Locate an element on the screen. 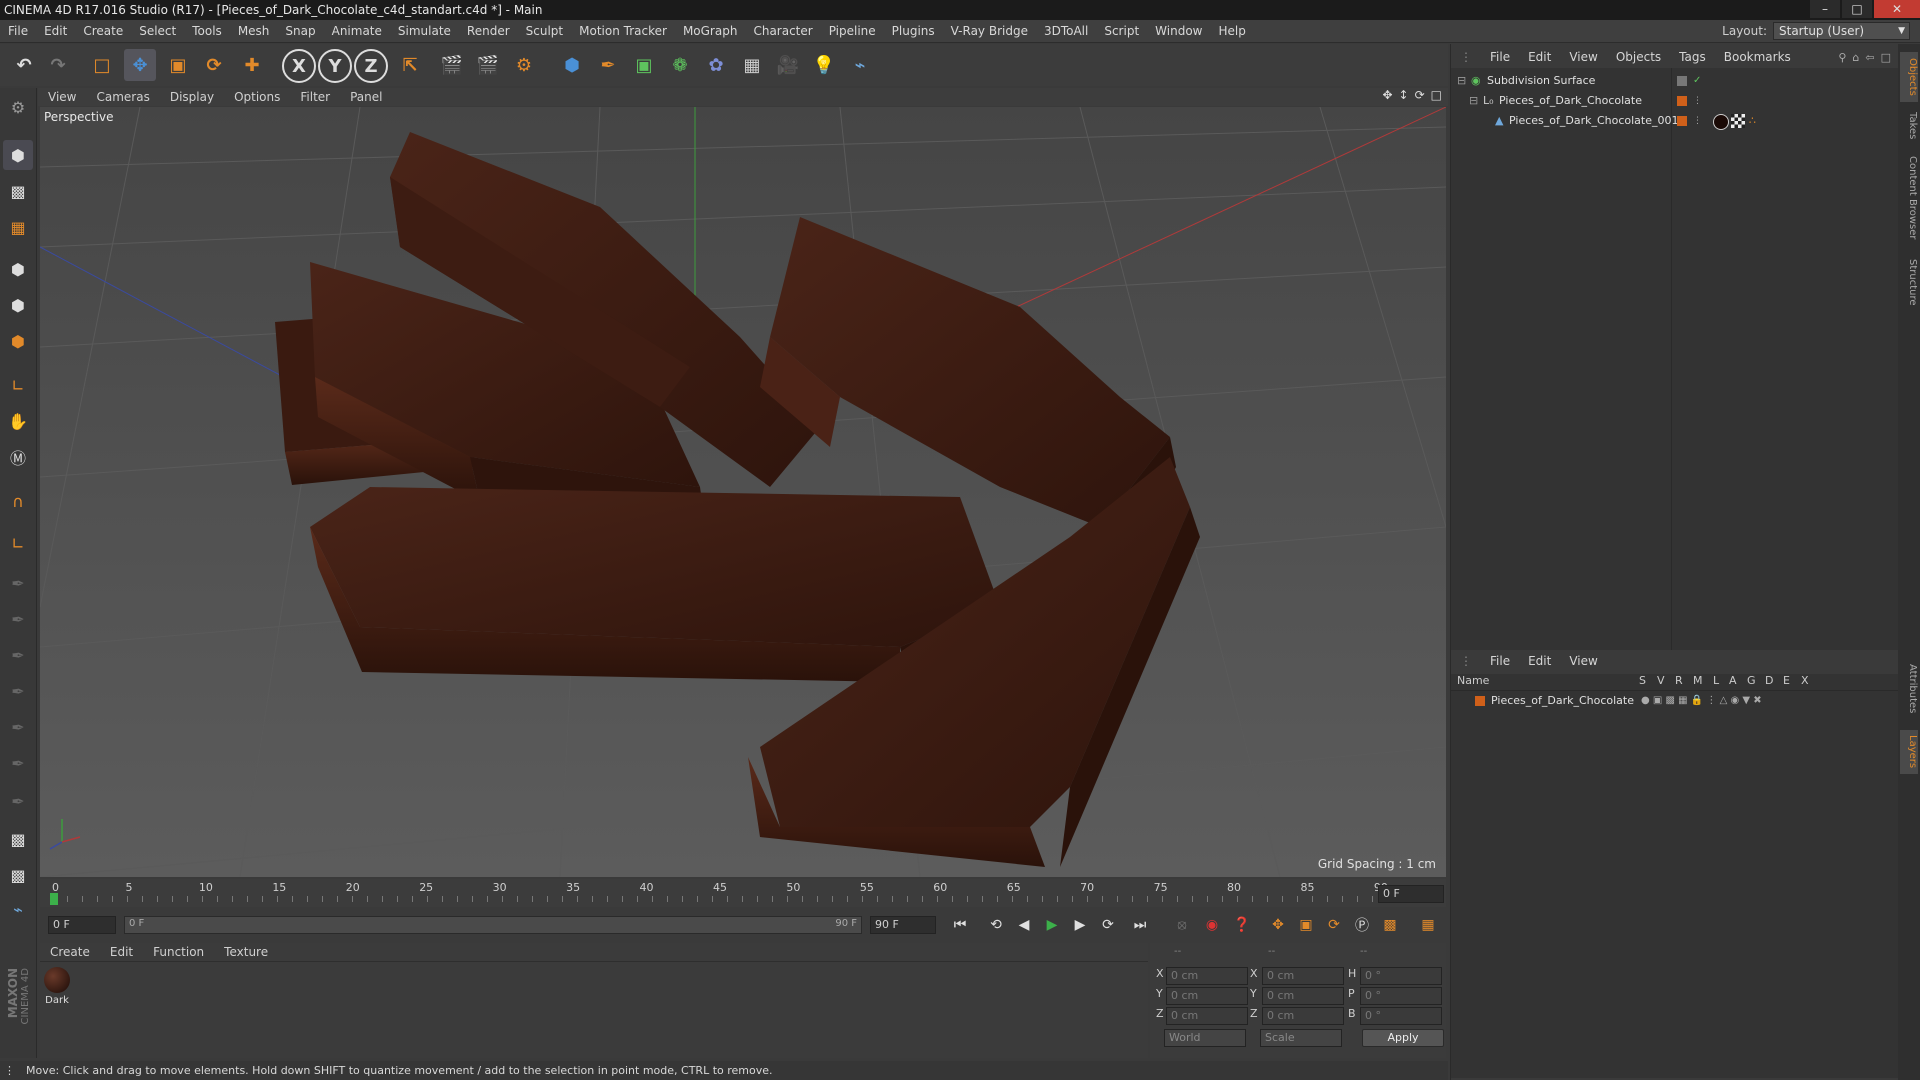 The image size is (1920, 1080). polygons-mode-icon: ⬢ is located at coordinates (18, 341).